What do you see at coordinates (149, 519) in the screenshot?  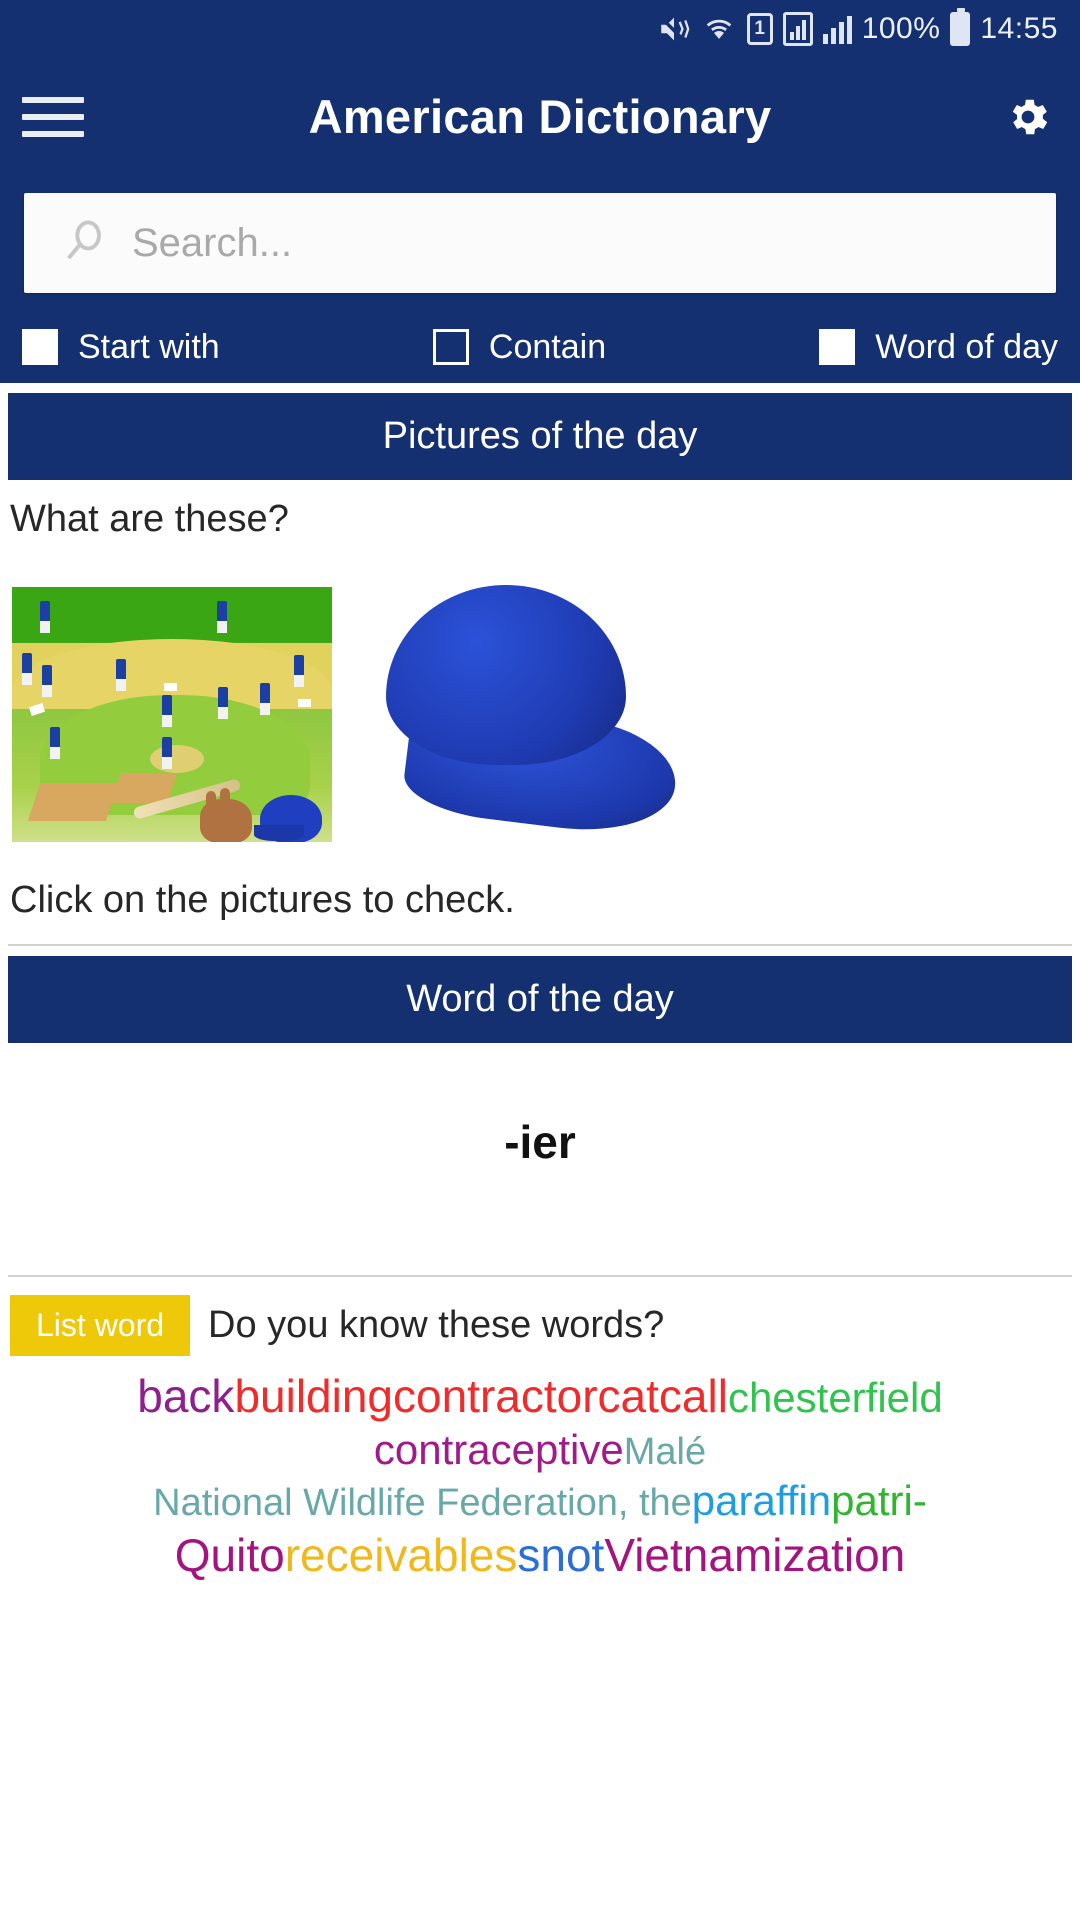 I see `pictures-question: What are these?` at bounding box center [149, 519].